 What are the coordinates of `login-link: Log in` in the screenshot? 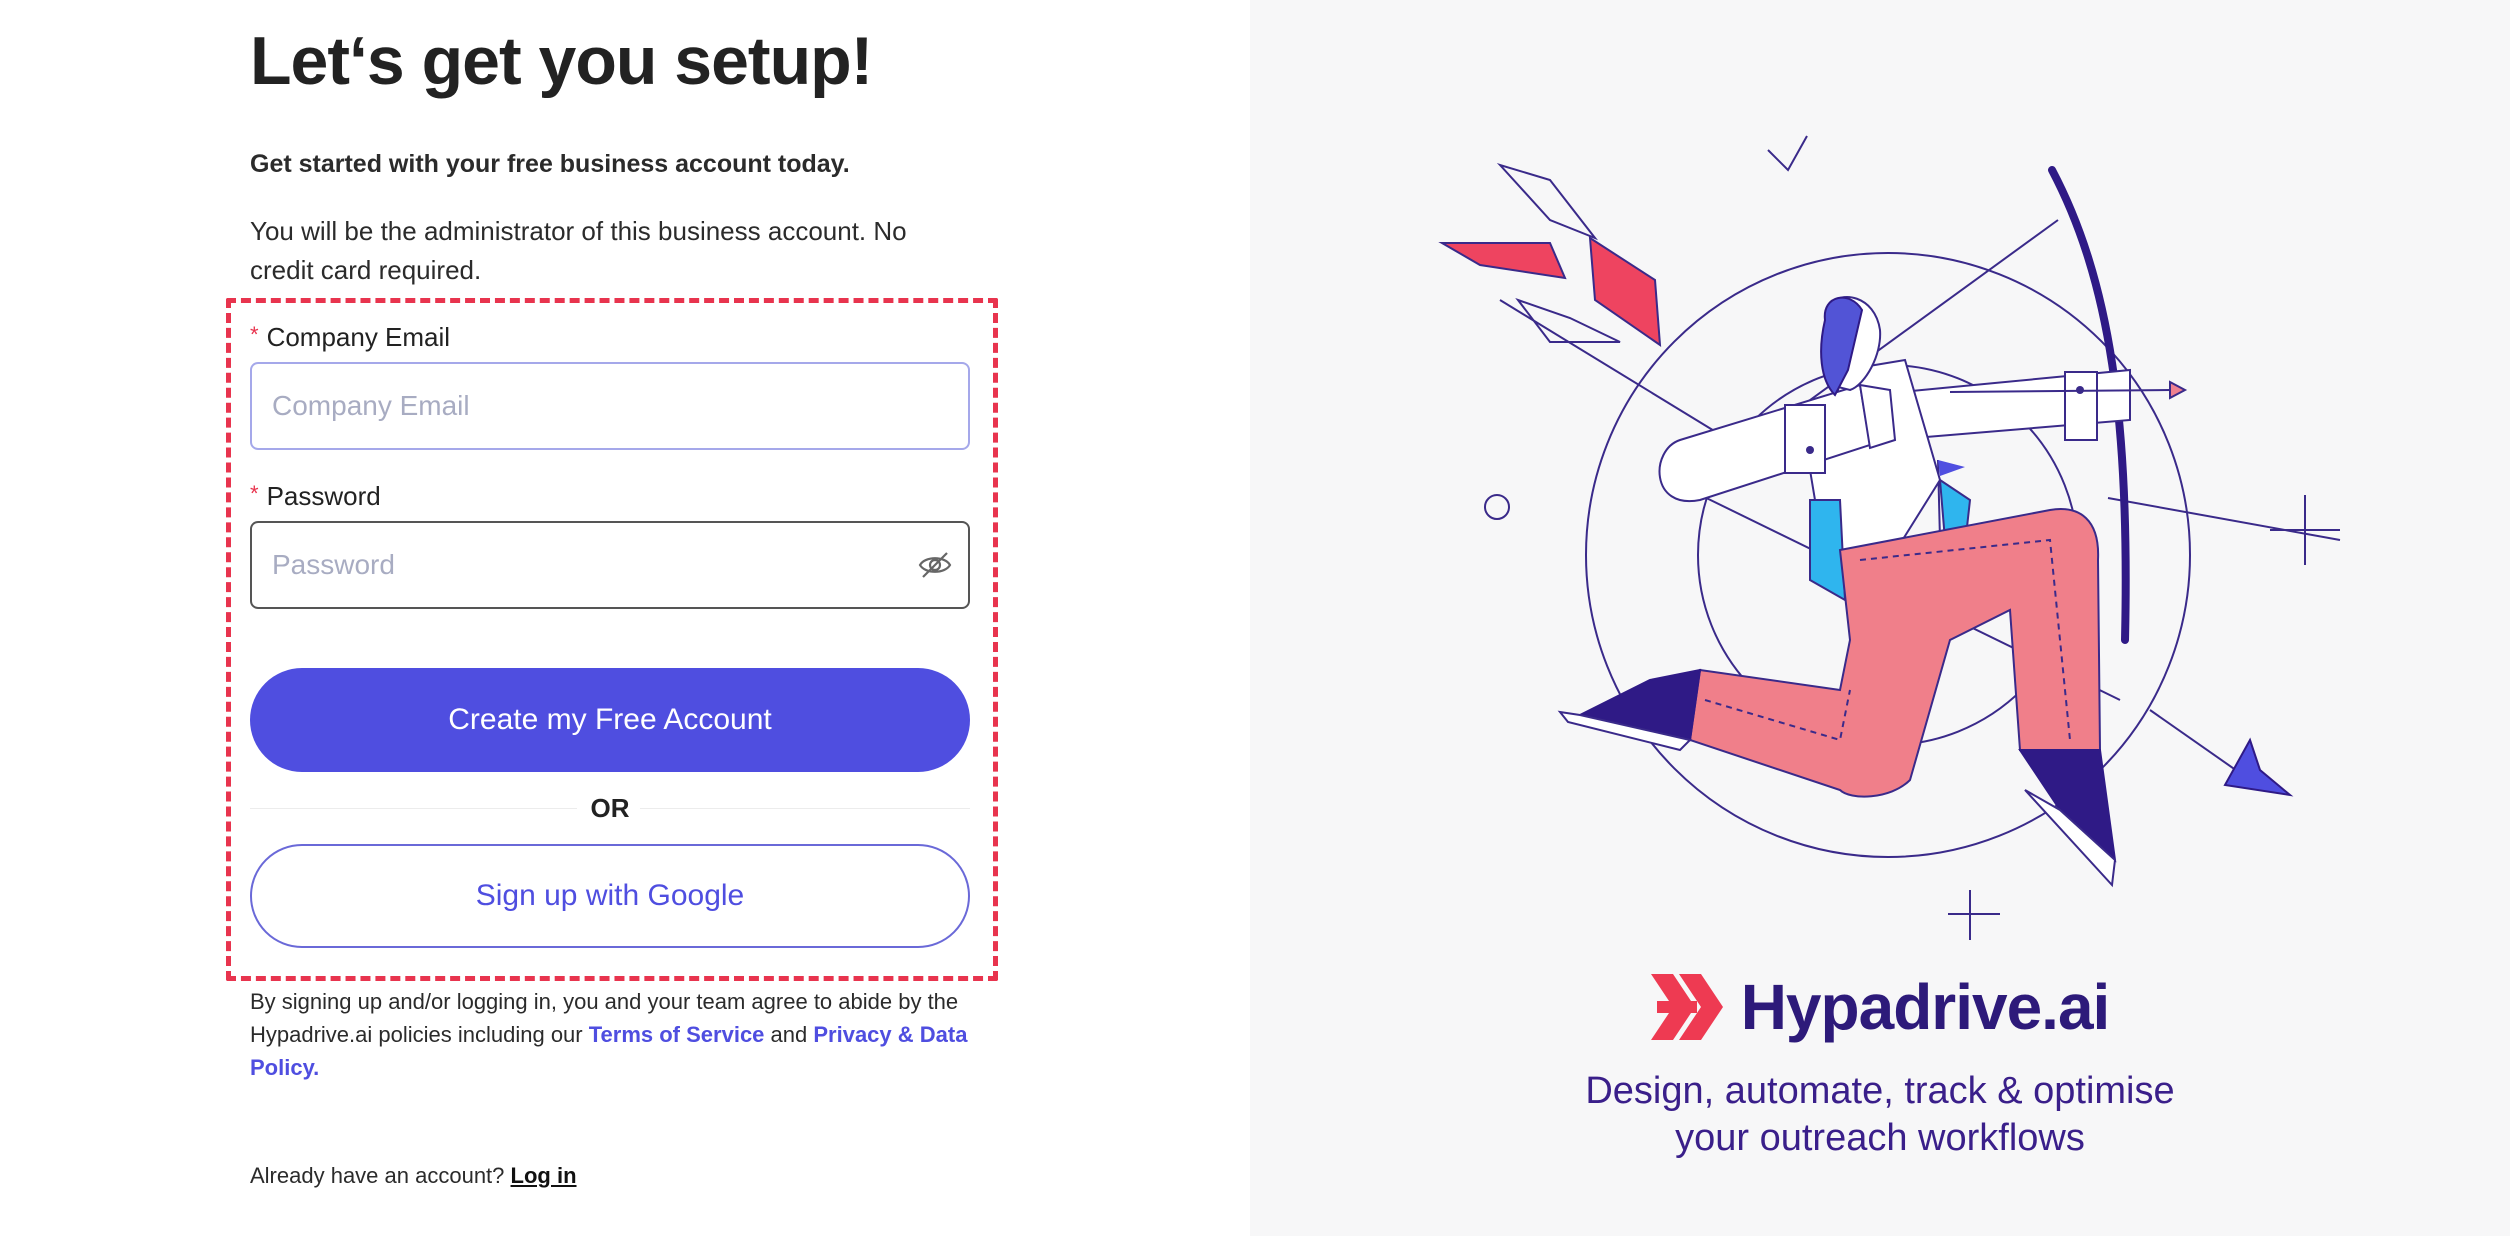 It's located at (544, 1175).